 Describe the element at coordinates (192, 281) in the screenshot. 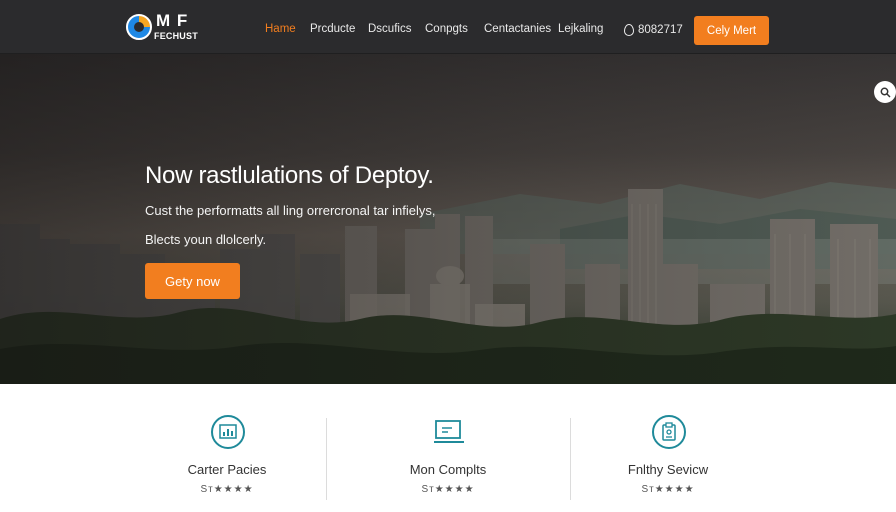

I see `hero-cta-button: Gety now` at that location.